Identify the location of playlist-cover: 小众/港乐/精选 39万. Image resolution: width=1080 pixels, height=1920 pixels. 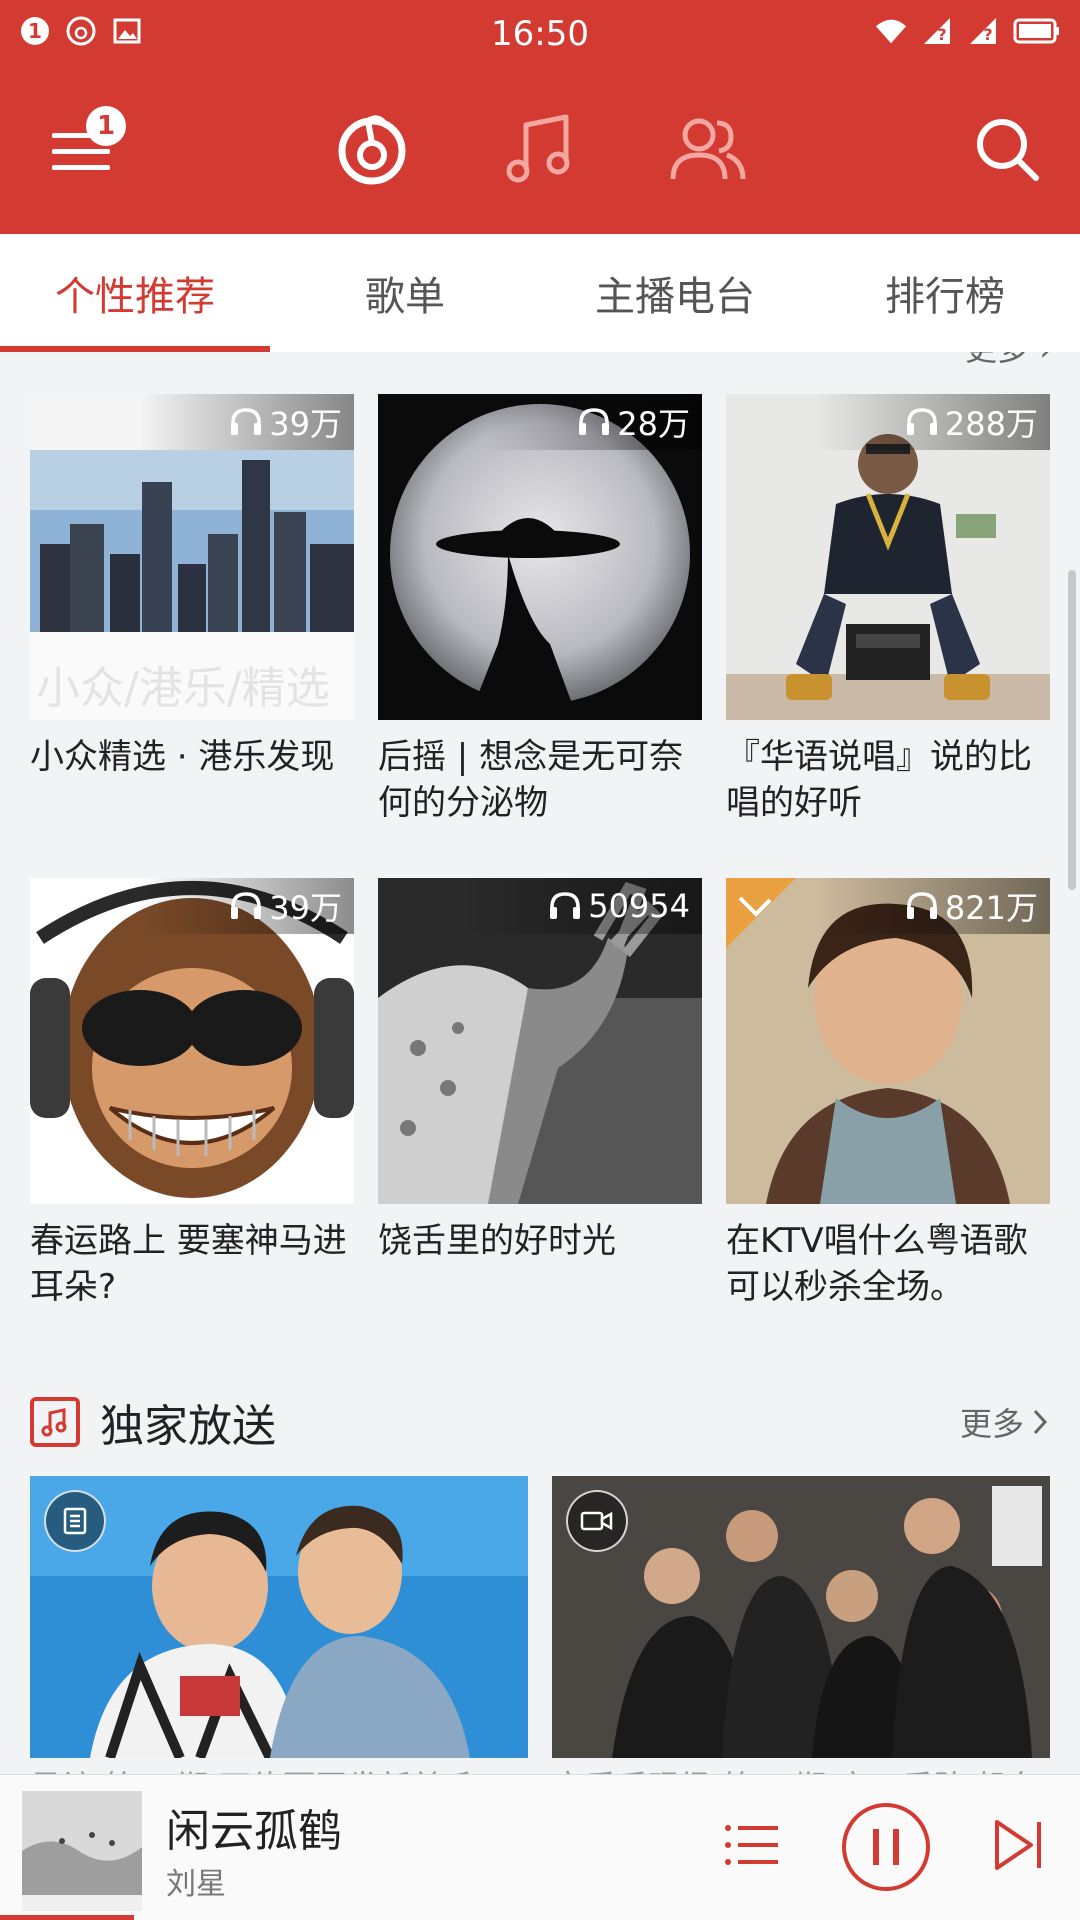
(192, 557).